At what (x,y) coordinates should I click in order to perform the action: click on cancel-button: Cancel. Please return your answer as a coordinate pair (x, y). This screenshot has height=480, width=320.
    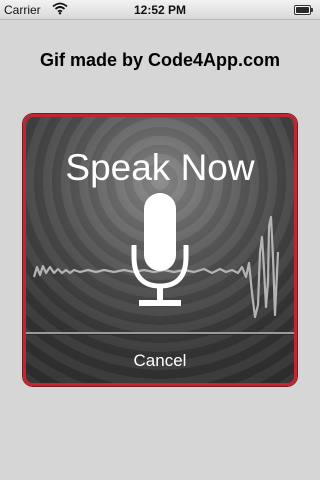
    Looking at the image, I should click on (160, 359).